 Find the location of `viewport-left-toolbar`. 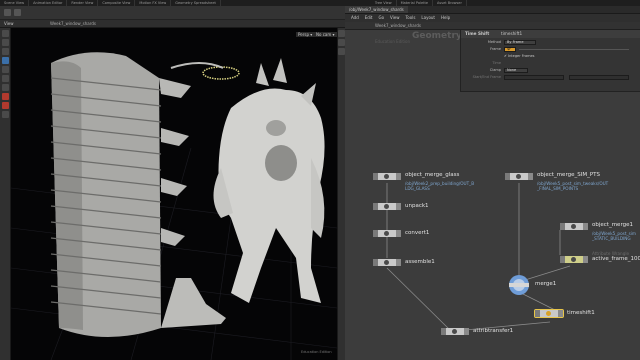

viewport-left-toolbar is located at coordinates (5, 194).